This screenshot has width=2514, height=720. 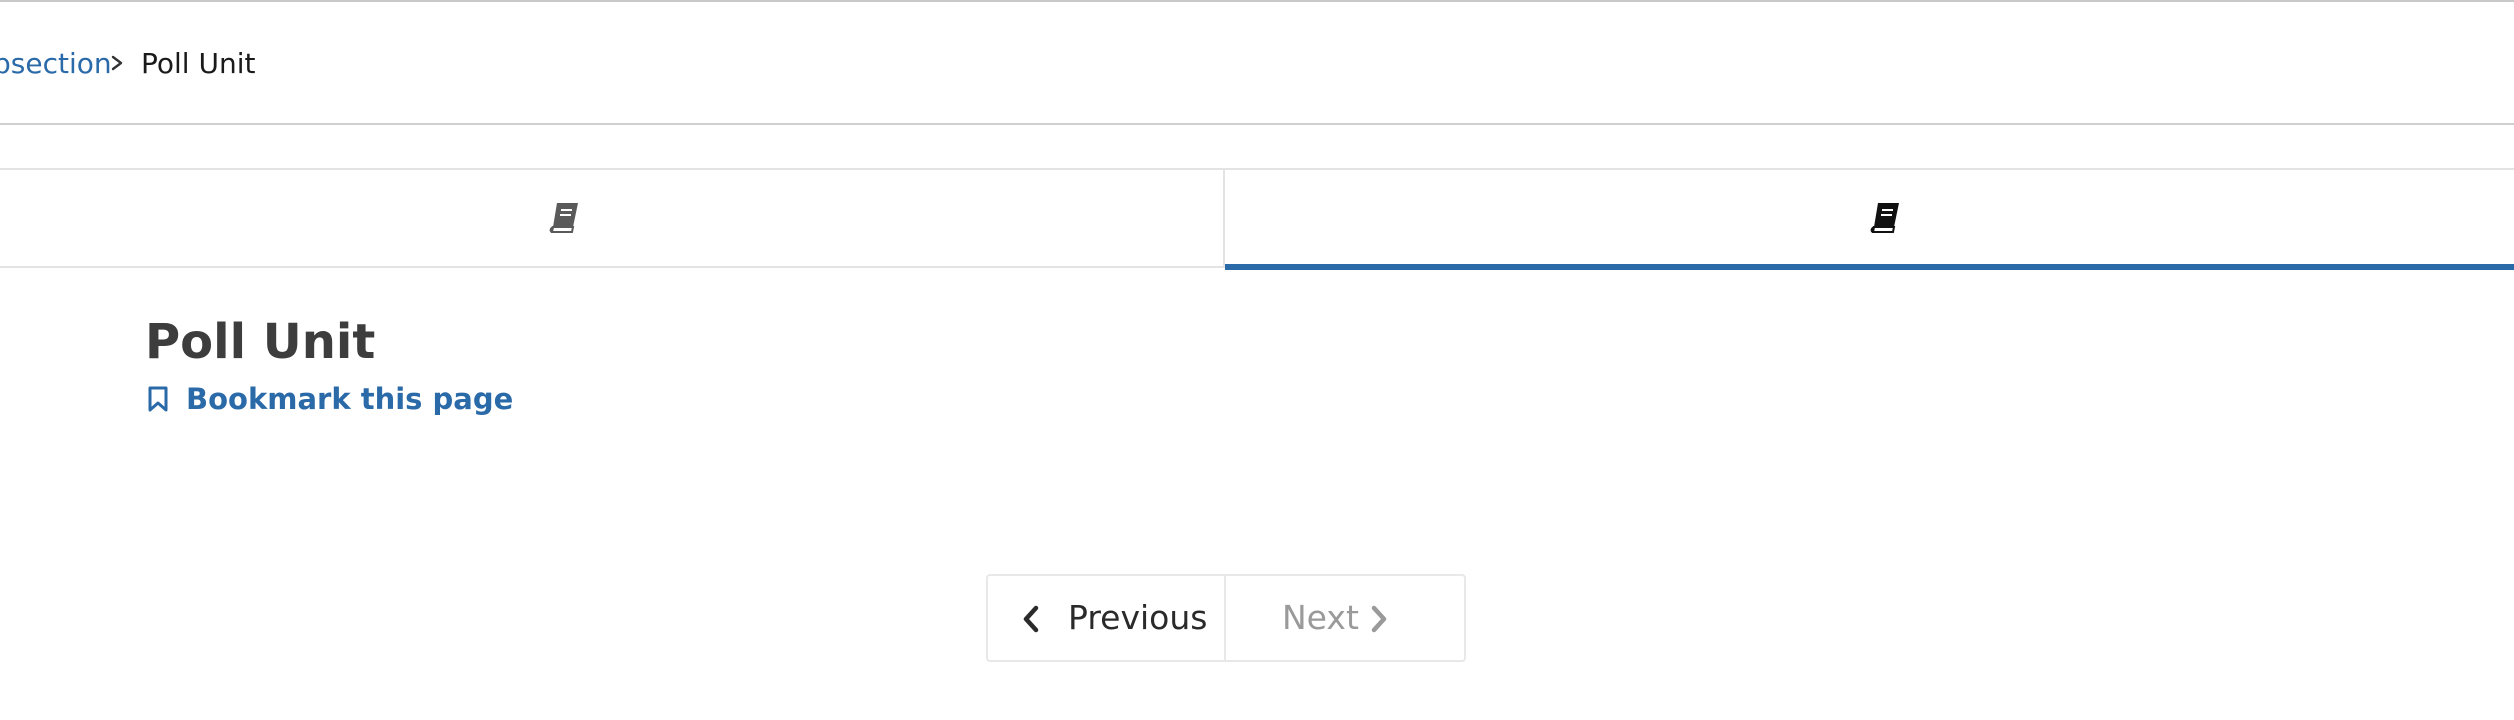 I want to click on page-title: Poll Unit, so click(x=260, y=342).